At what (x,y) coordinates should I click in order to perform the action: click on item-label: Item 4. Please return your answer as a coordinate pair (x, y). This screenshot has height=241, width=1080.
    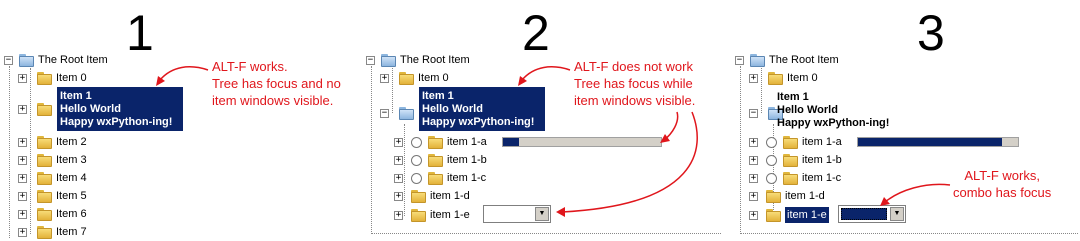
    Looking at the image, I should click on (71, 178).